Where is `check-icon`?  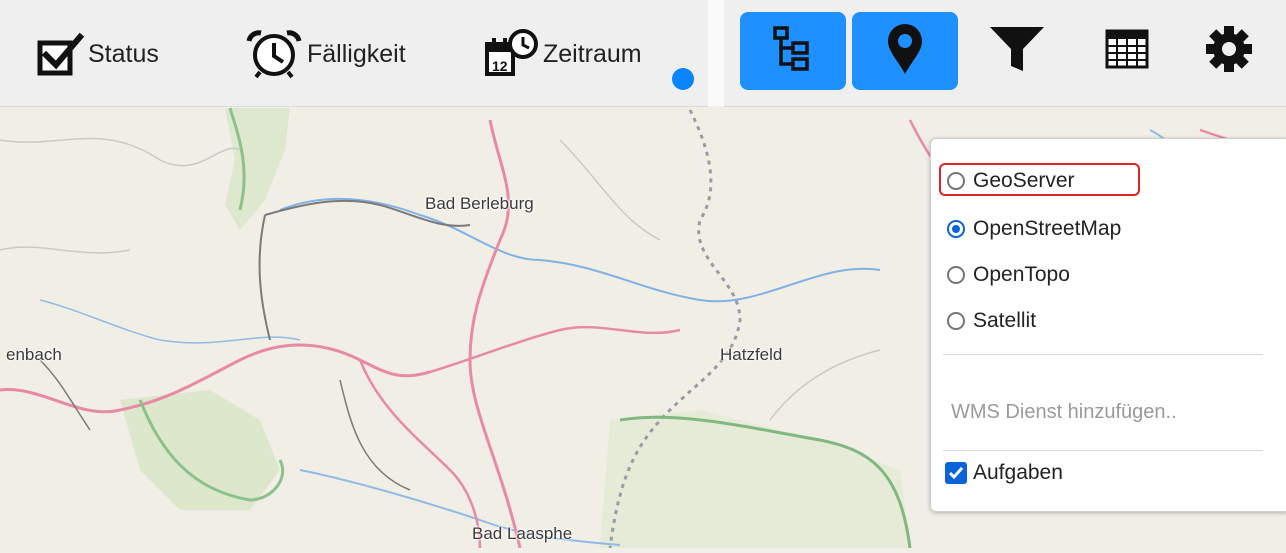
check-icon is located at coordinates (956, 473).